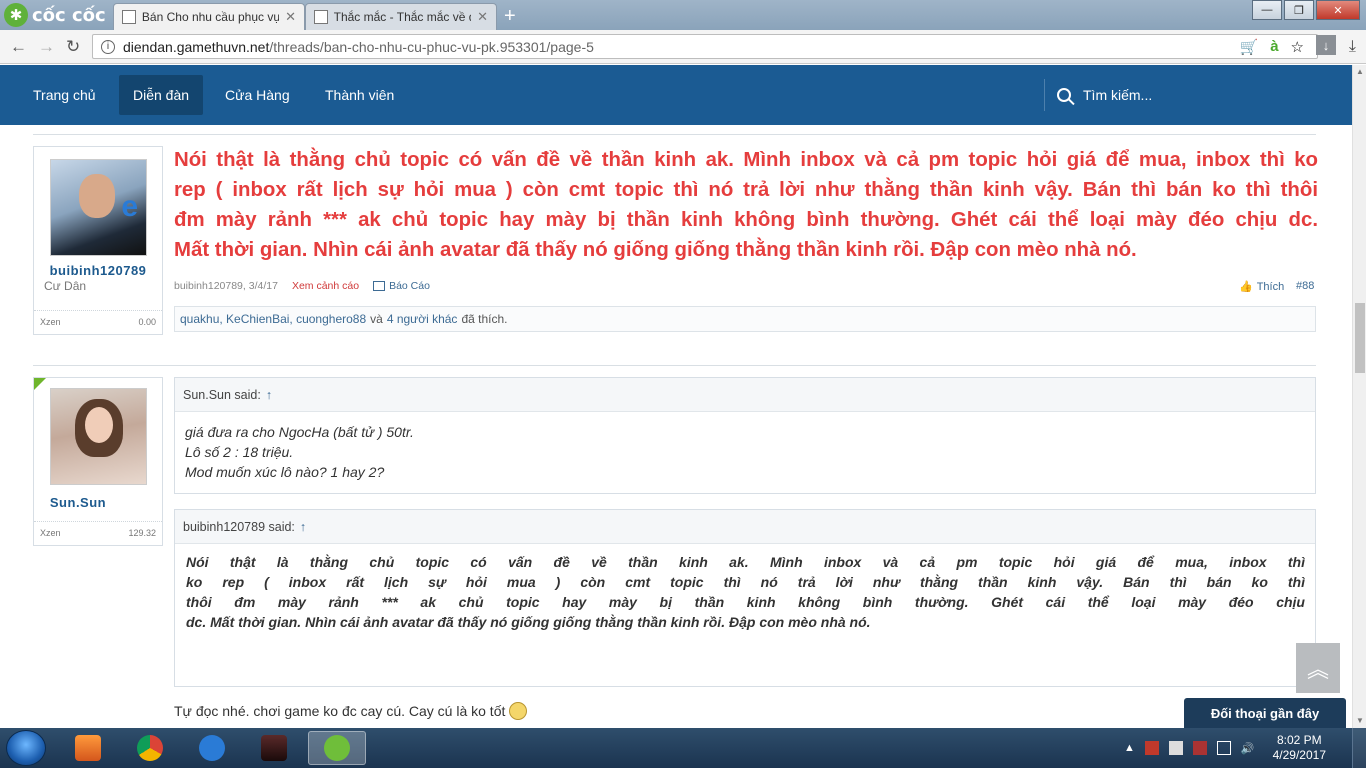 The image size is (1366, 768). What do you see at coordinates (745, 527) in the screenshot?
I see `quote-header: buibinh120789 said: ↑` at bounding box center [745, 527].